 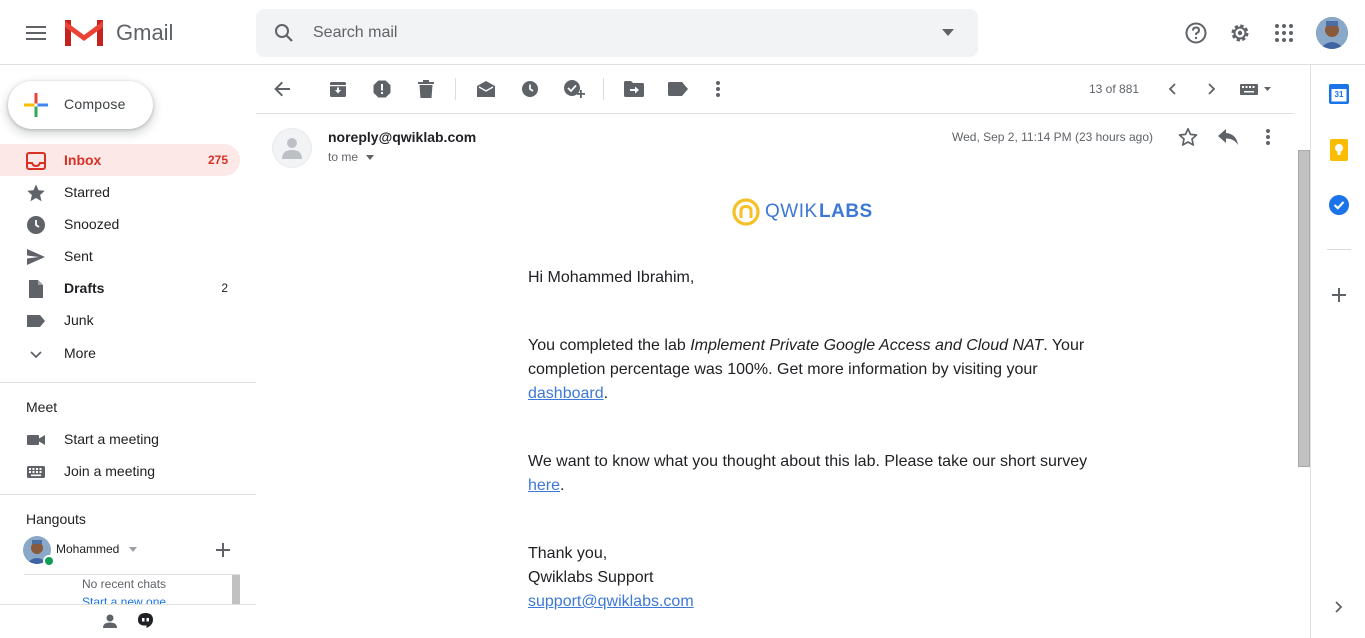 What do you see at coordinates (343, 157) in the screenshot?
I see `recipient-text: to me` at bounding box center [343, 157].